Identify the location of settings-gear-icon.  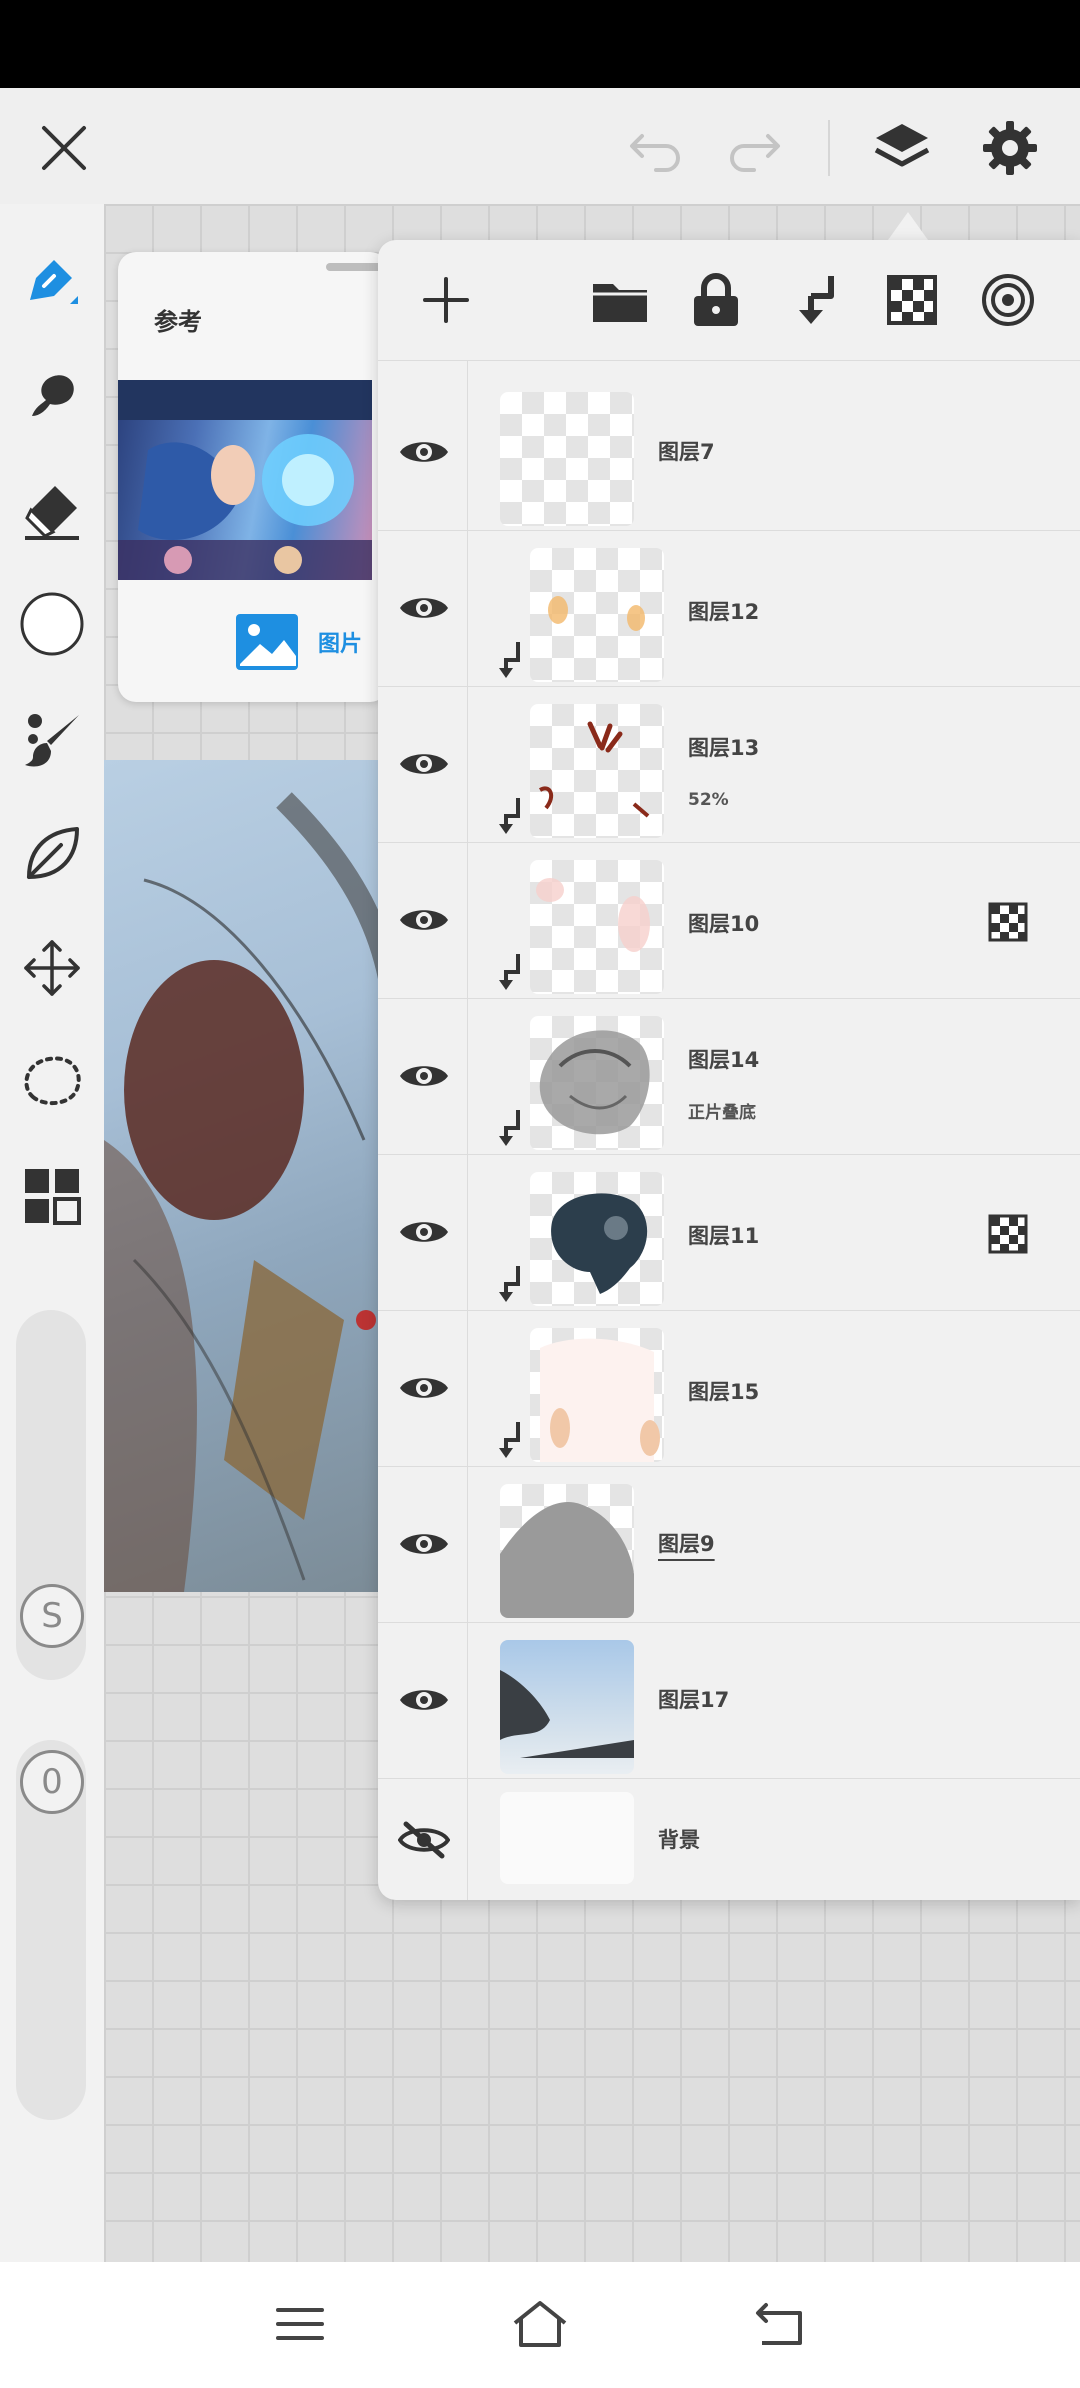
(1010, 148).